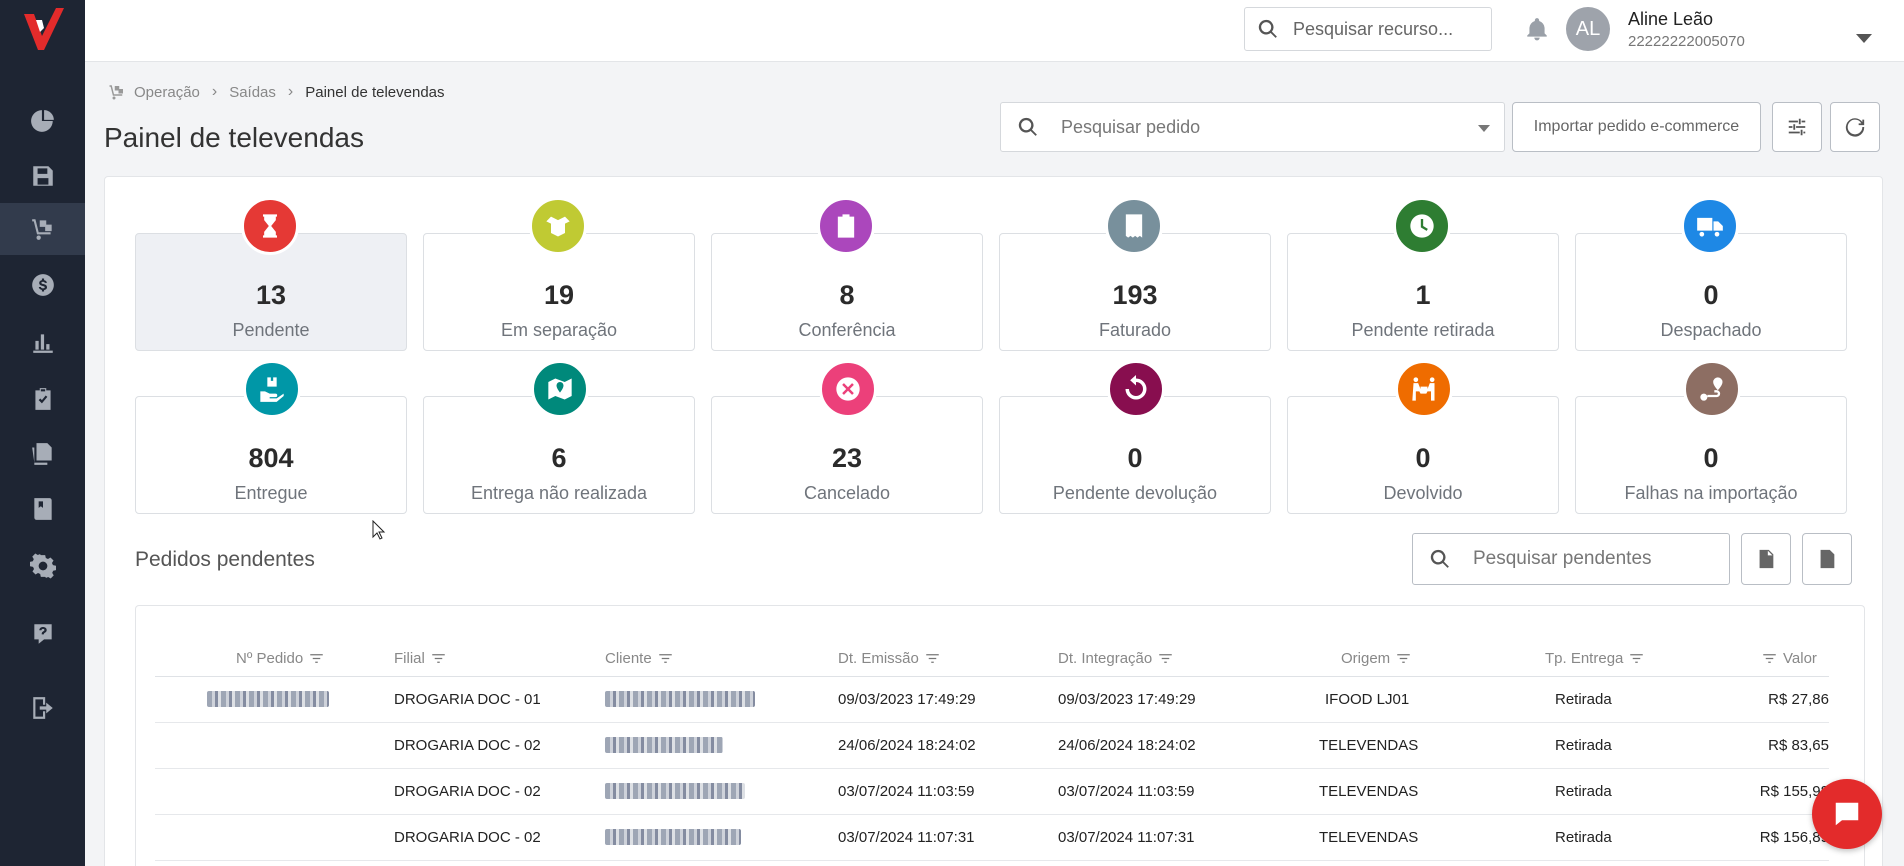 This screenshot has height=866, width=1904. What do you see at coordinates (42, 708) in the screenshot?
I see `sidebar-item-sair` at bounding box center [42, 708].